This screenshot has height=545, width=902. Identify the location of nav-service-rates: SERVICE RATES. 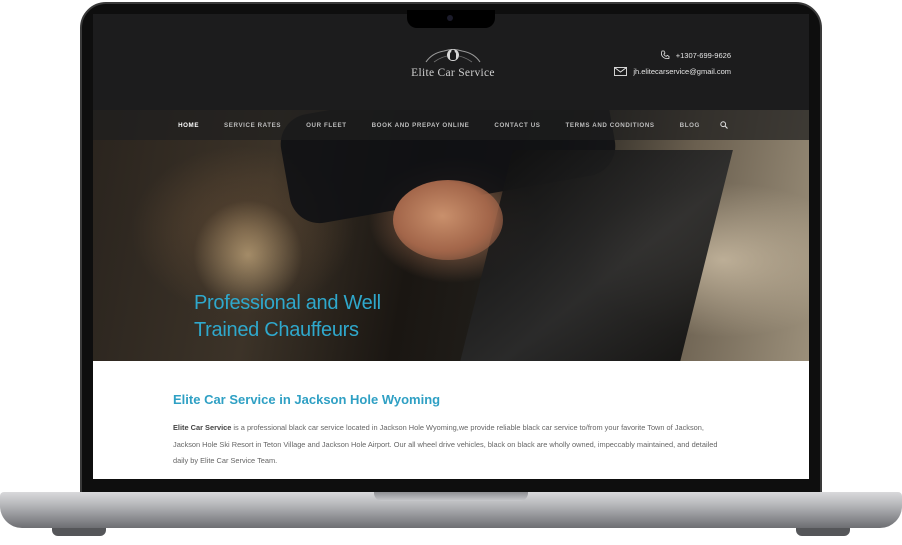
(253, 125).